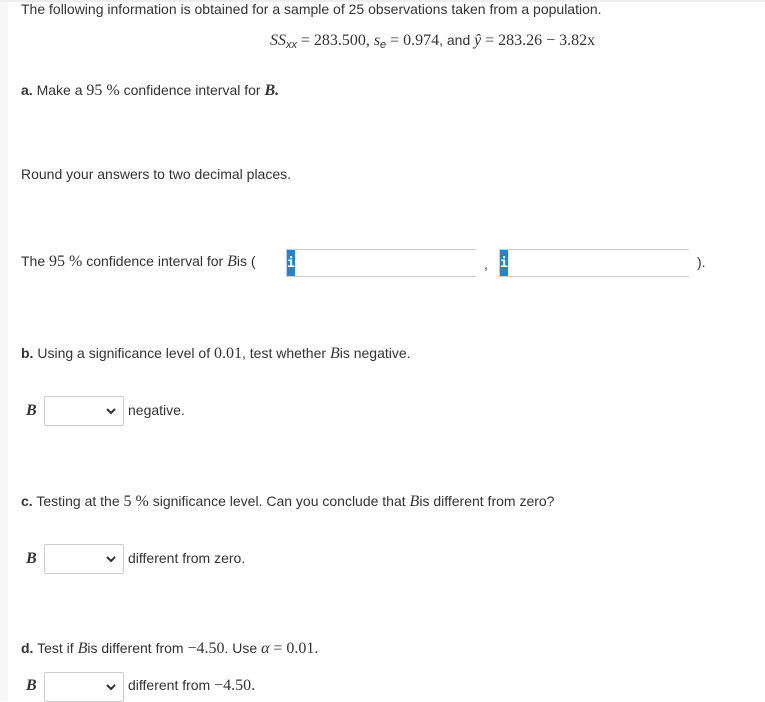 The image size is (765, 702). I want to click on se-subscript: e, so click(383, 45).